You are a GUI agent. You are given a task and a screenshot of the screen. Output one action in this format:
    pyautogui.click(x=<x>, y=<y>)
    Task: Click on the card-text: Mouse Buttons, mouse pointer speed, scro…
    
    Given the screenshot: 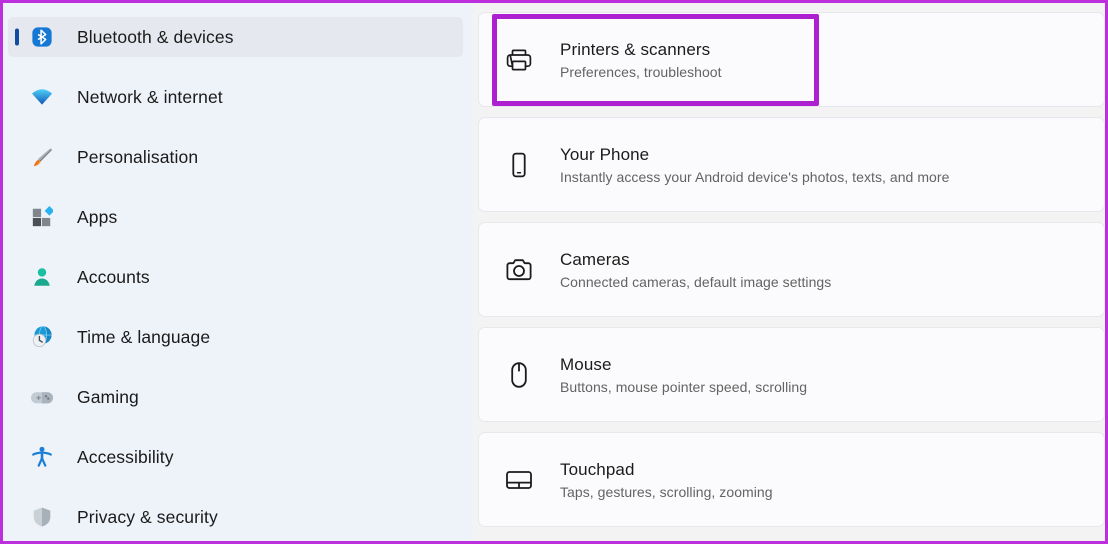 What is the action you would take?
    pyautogui.click(x=683, y=375)
    